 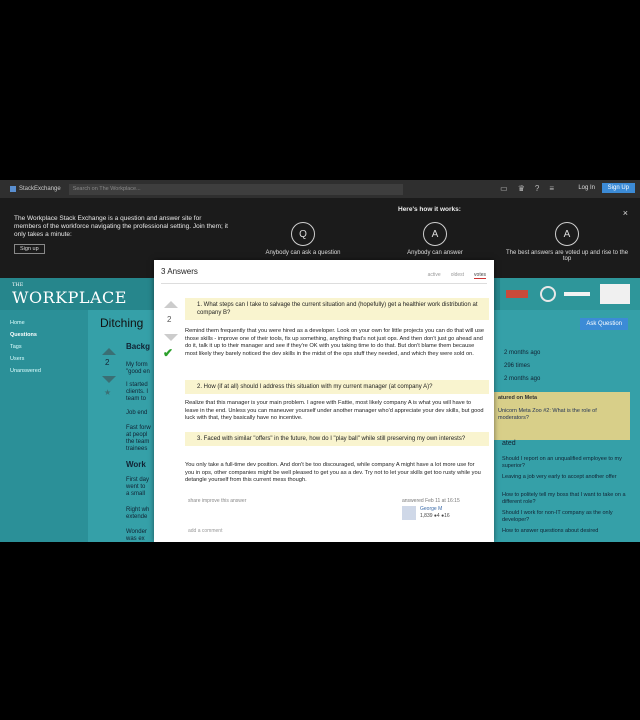 I want to click on related-link: How to answer questions about desired, so click(x=566, y=531).